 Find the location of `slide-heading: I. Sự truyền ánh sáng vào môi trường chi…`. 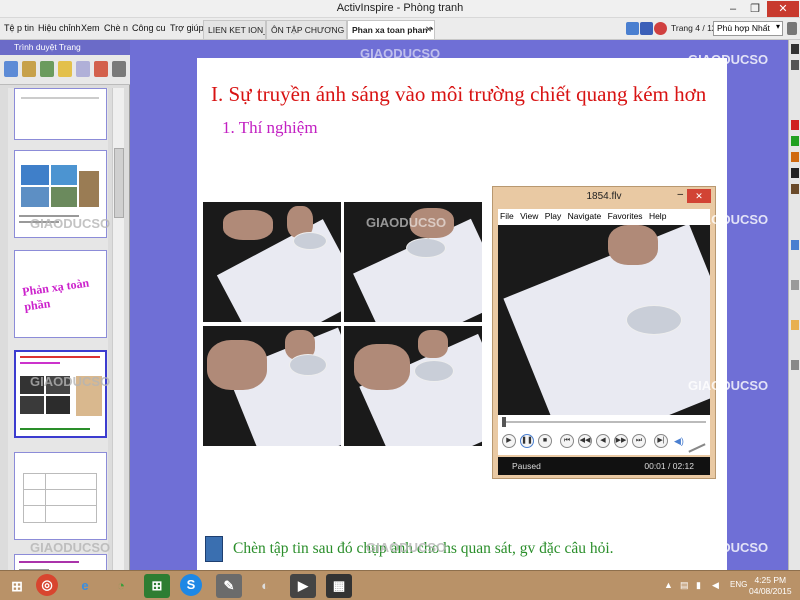

slide-heading: I. Sự truyền ánh sáng vào môi trường chi… is located at coordinates (459, 94).